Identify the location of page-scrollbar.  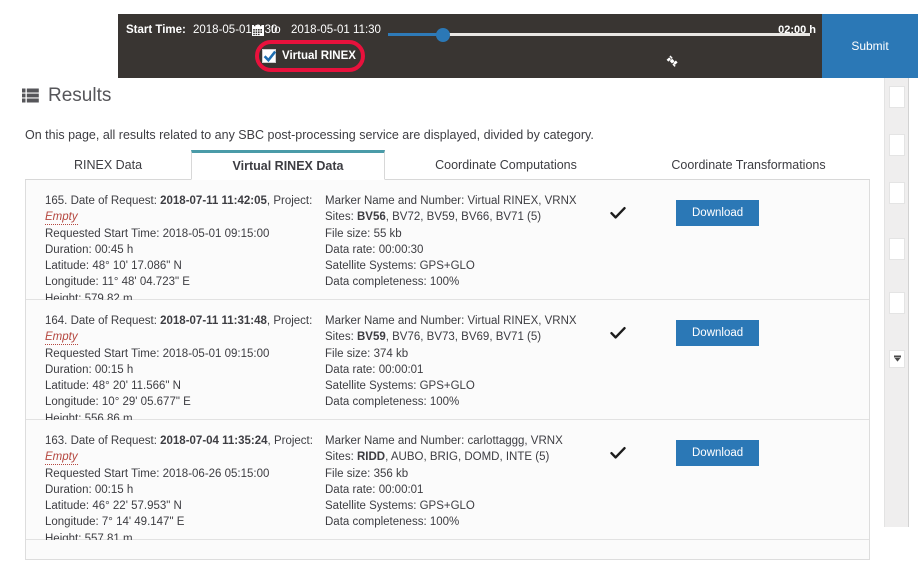
(903, 322).